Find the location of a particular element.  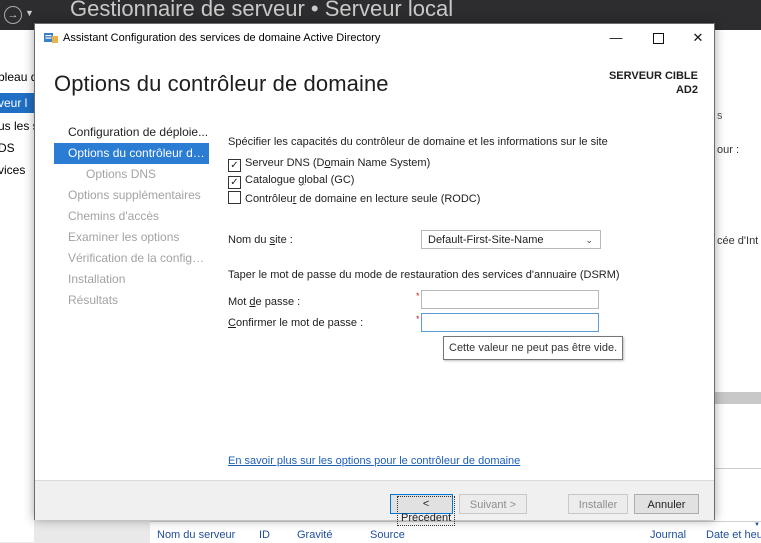

label-text: ite : is located at coordinates (284, 240).